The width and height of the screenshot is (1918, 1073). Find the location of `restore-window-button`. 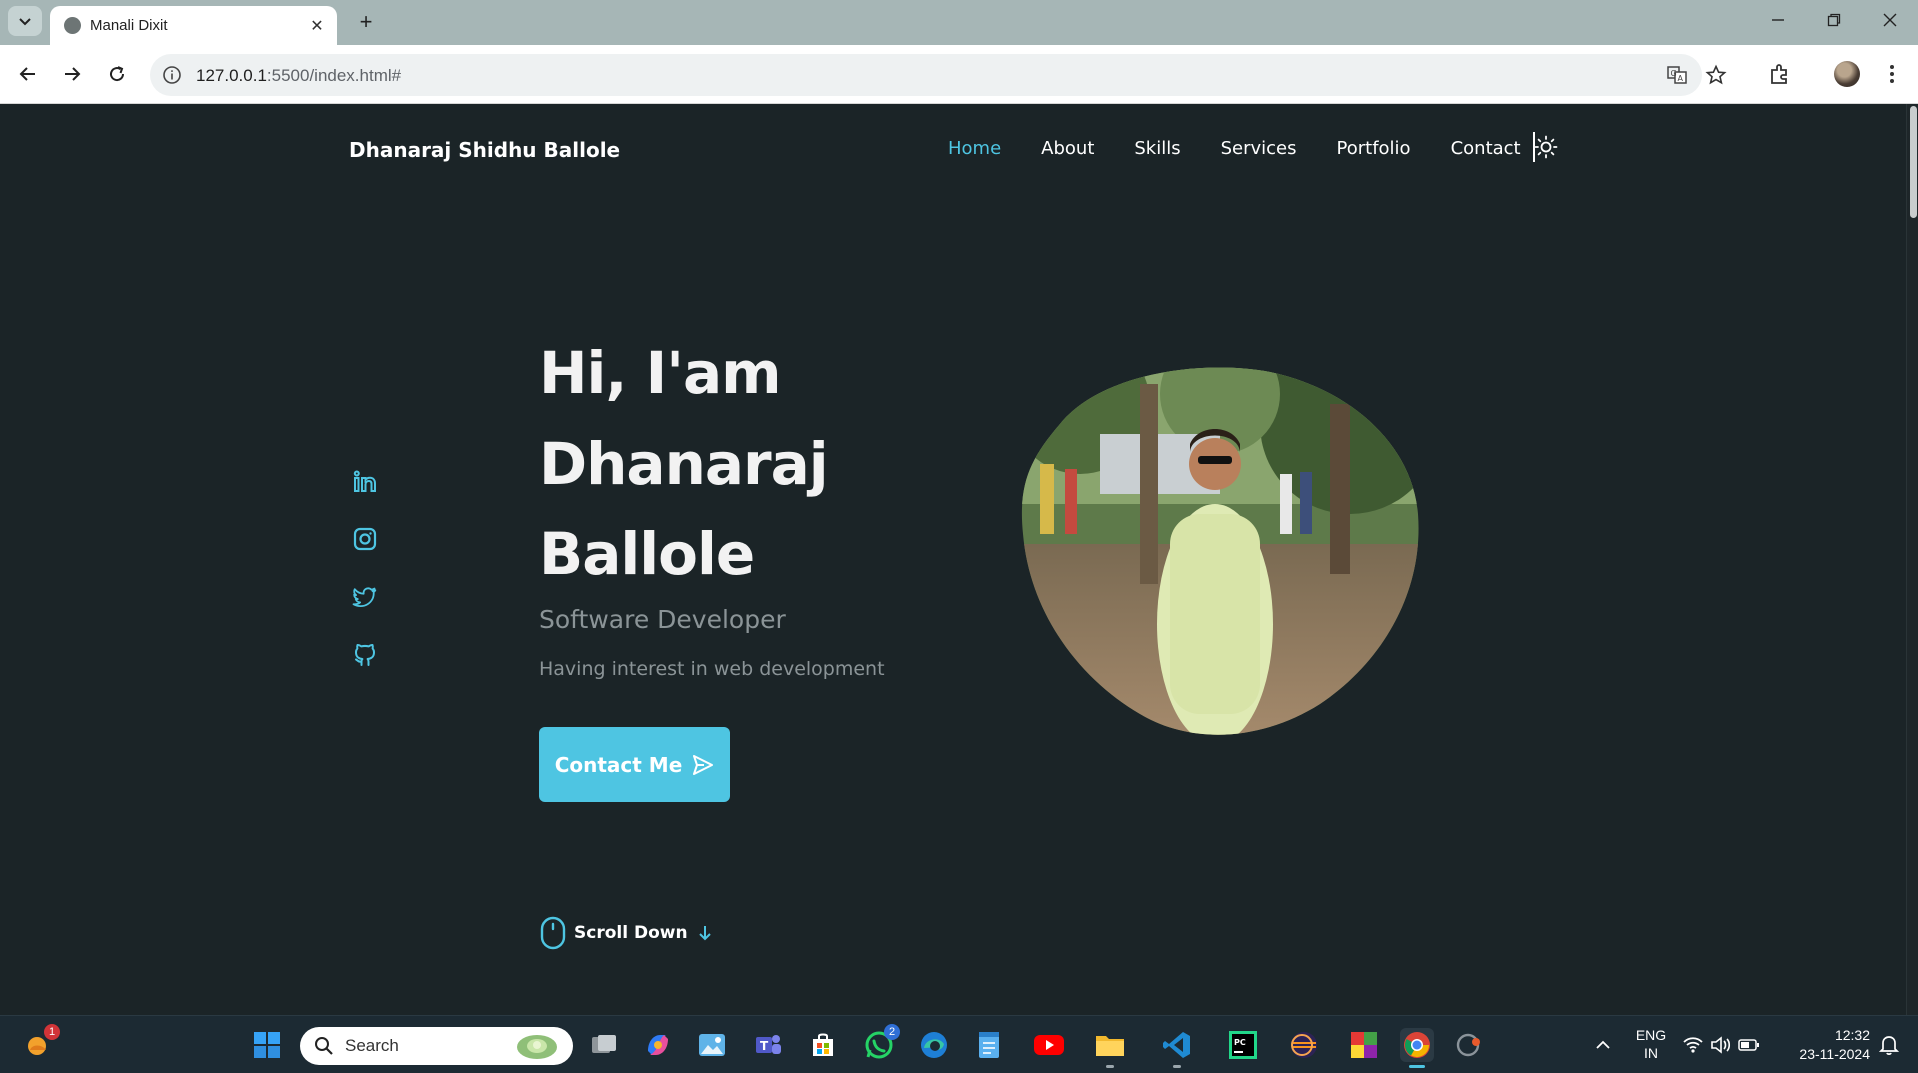

restore-window-button is located at coordinates (1834, 20).